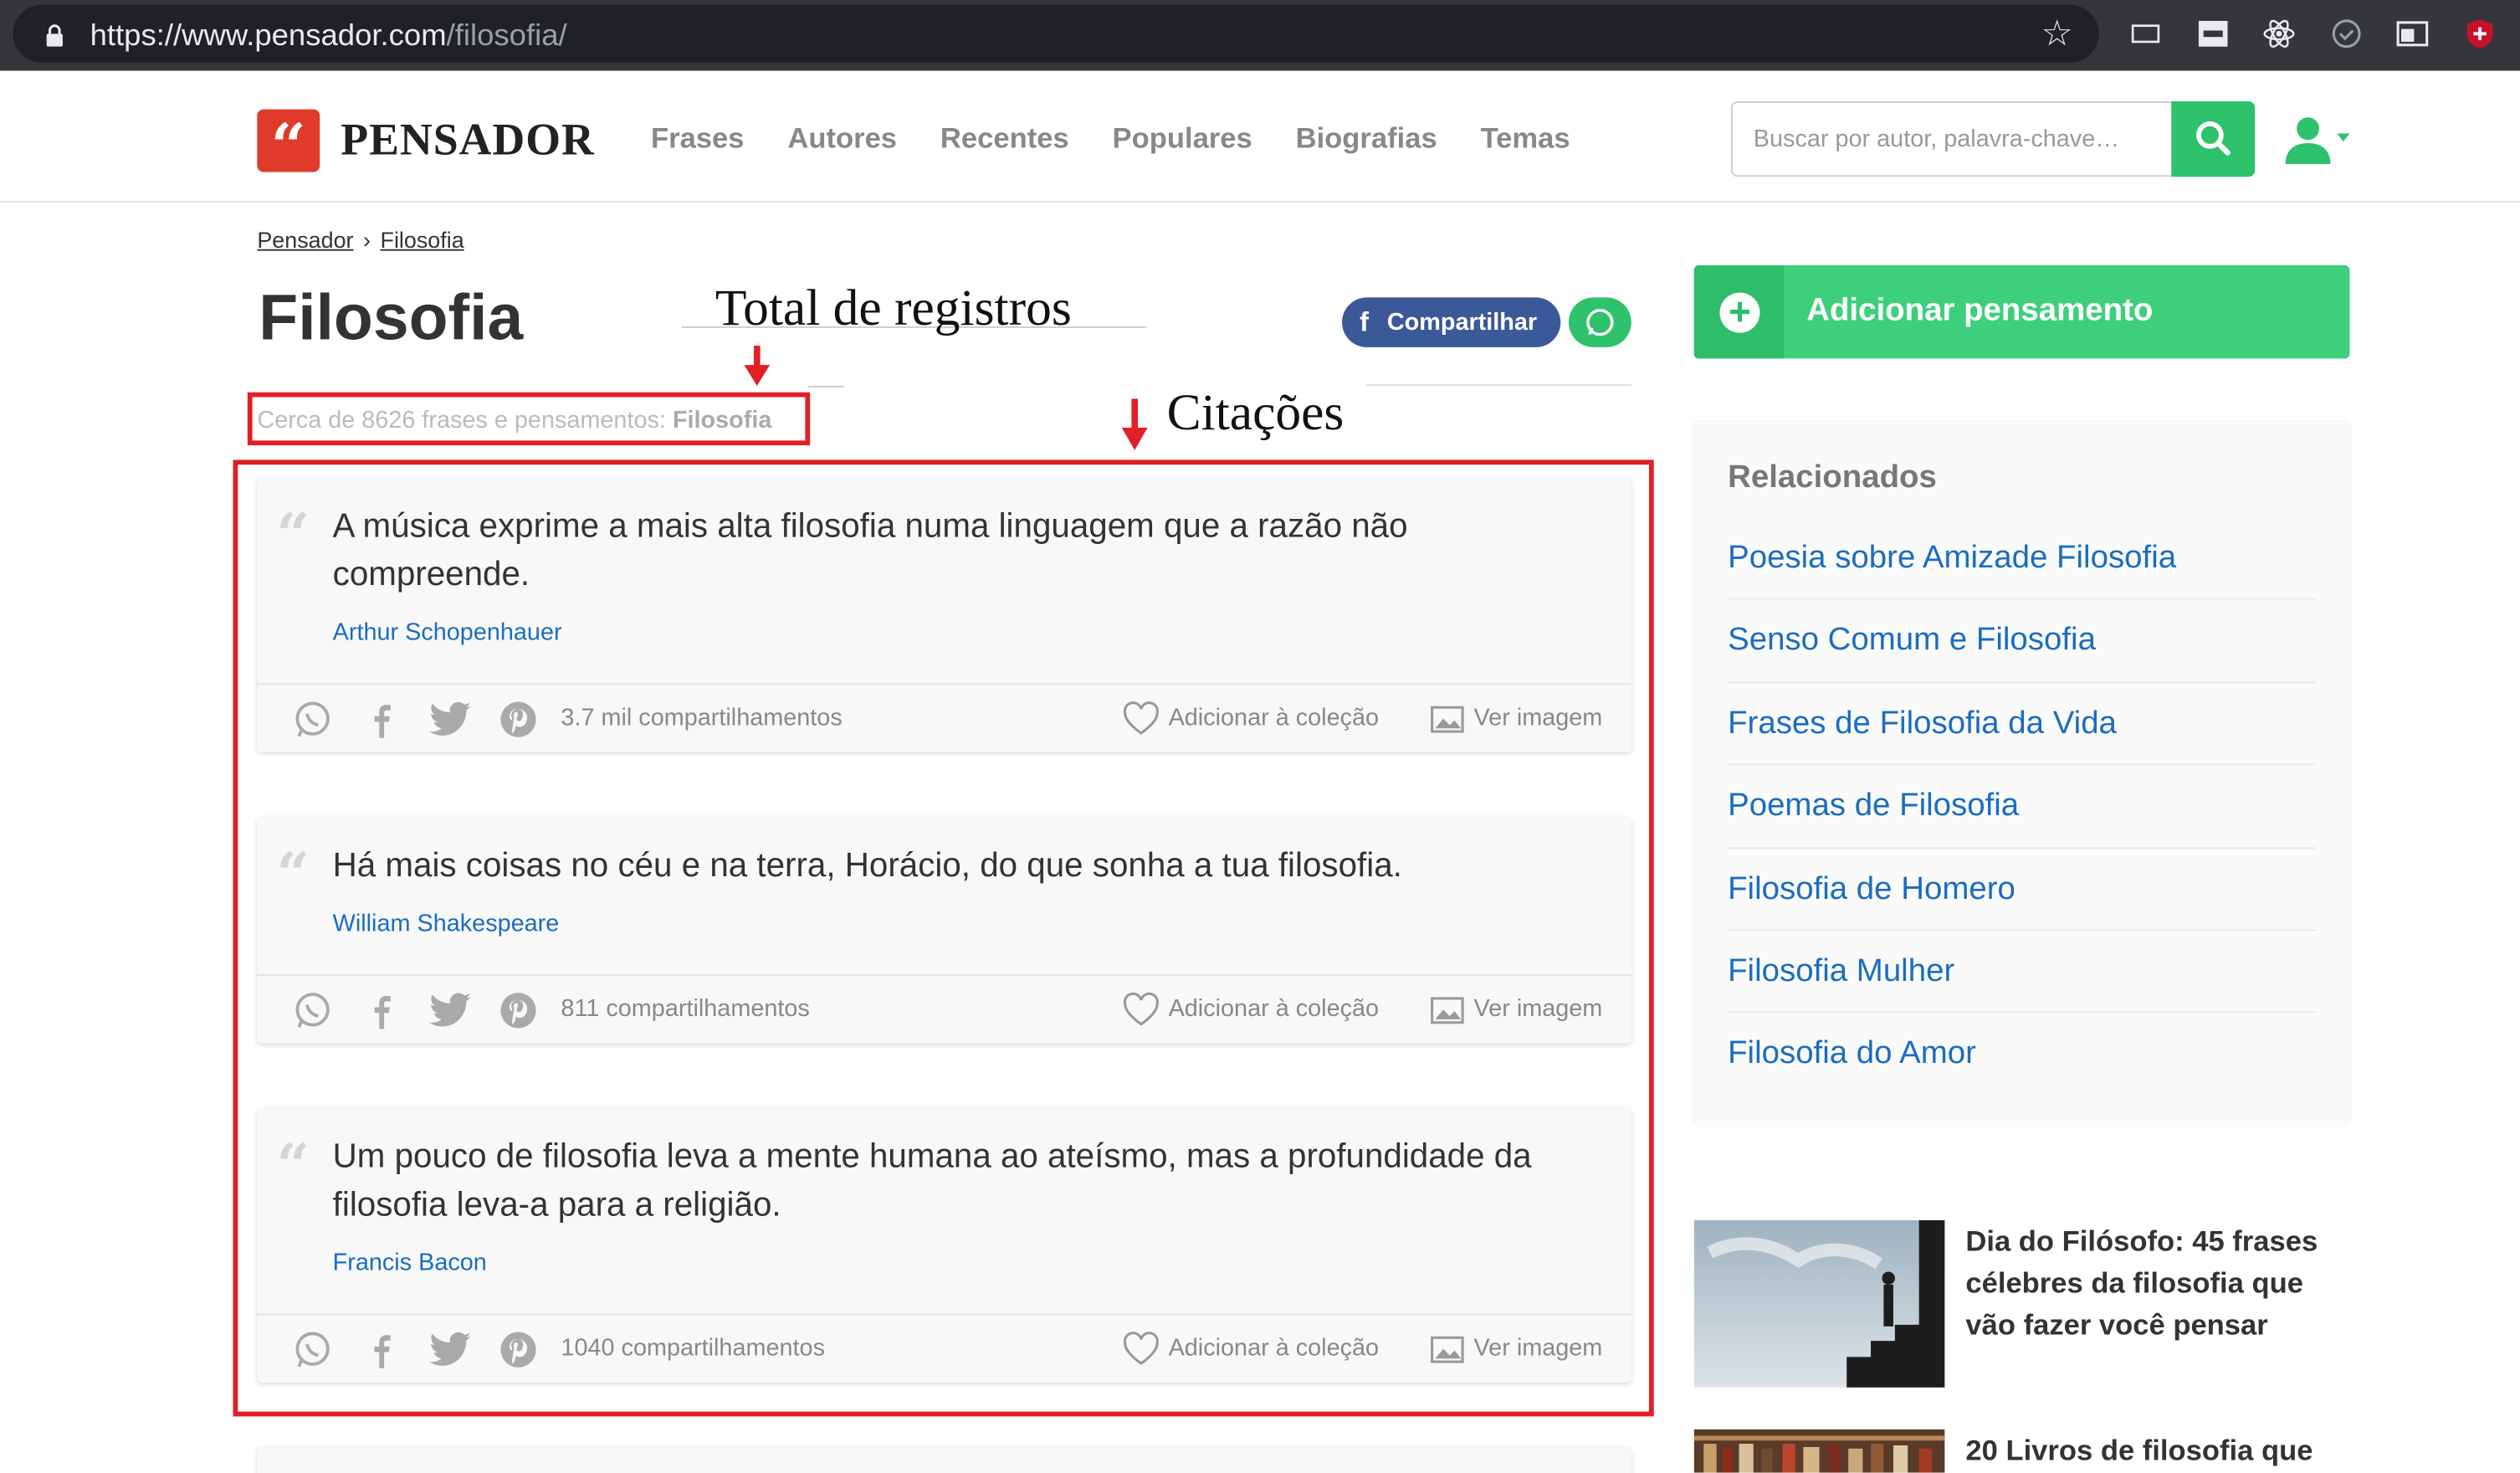 The image size is (2520, 1473). What do you see at coordinates (55, 35) in the screenshot?
I see `lock-icon` at bounding box center [55, 35].